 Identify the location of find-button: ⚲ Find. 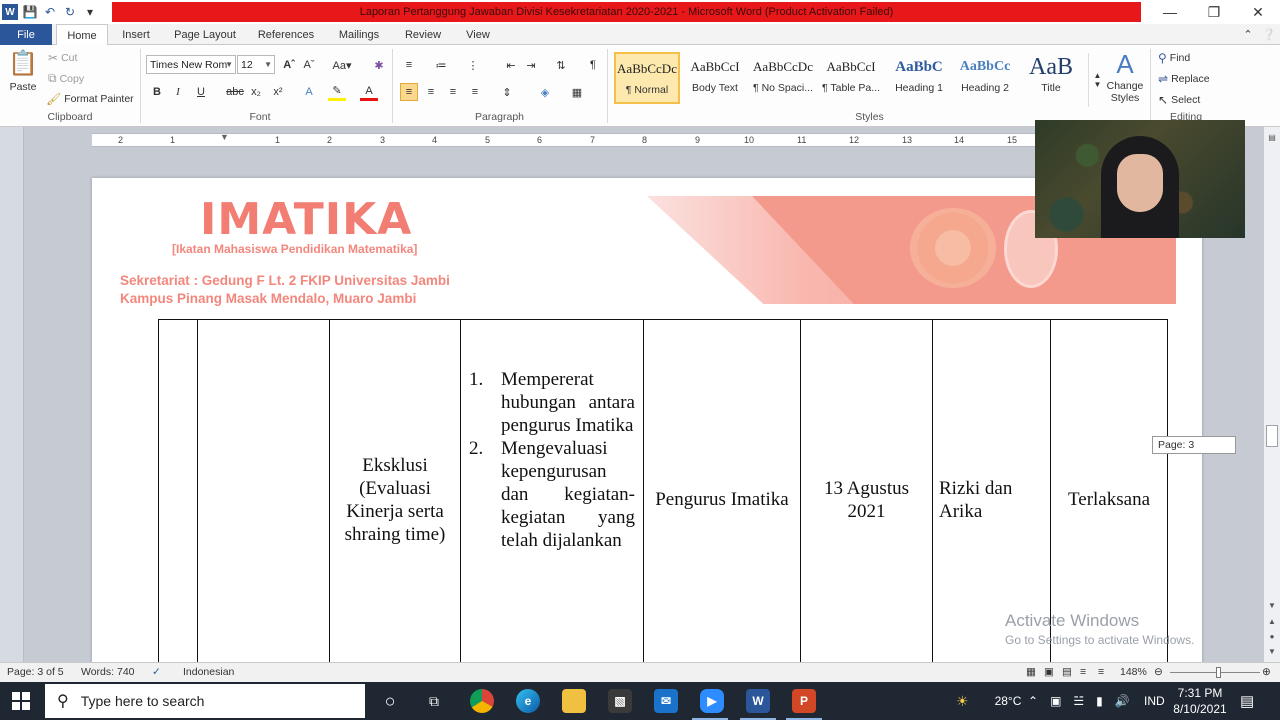
(1174, 58).